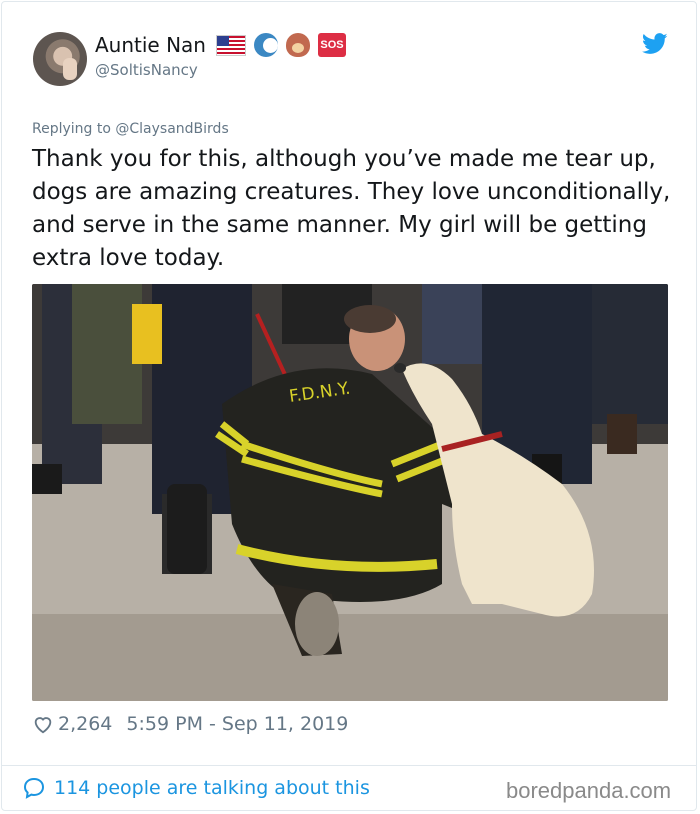 The image size is (700, 814). Describe the element at coordinates (71, 129) in the screenshot. I see `reply-prefix: Replying to` at that location.